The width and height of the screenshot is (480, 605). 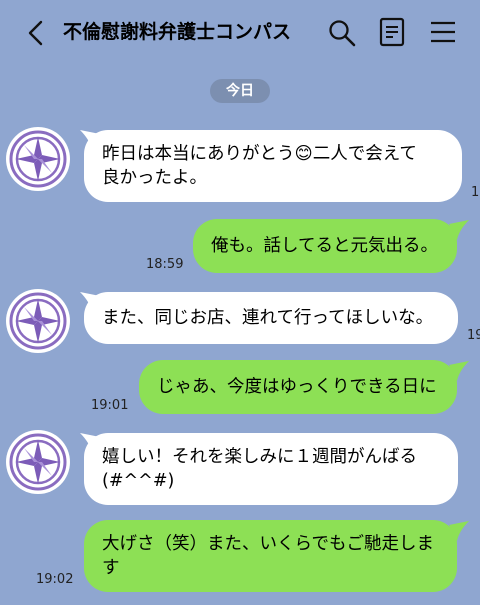 I want to click on message-bubble-incoming: また、同じお店、連れて行ってほしいな。, so click(x=271, y=318).